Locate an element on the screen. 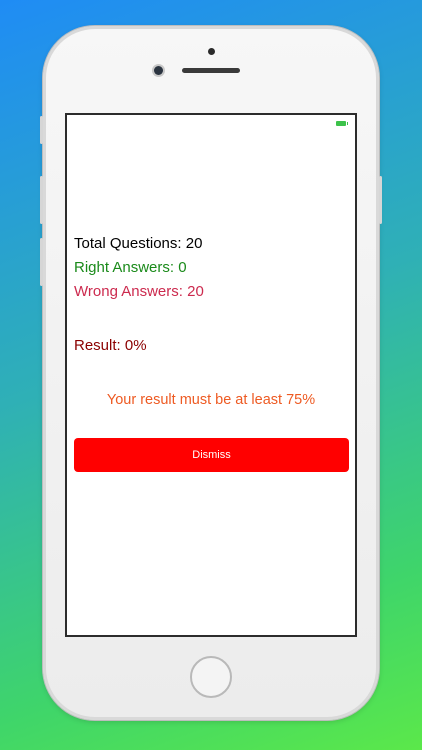 The width and height of the screenshot is (422, 750). volume-up-button is located at coordinates (41, 200).